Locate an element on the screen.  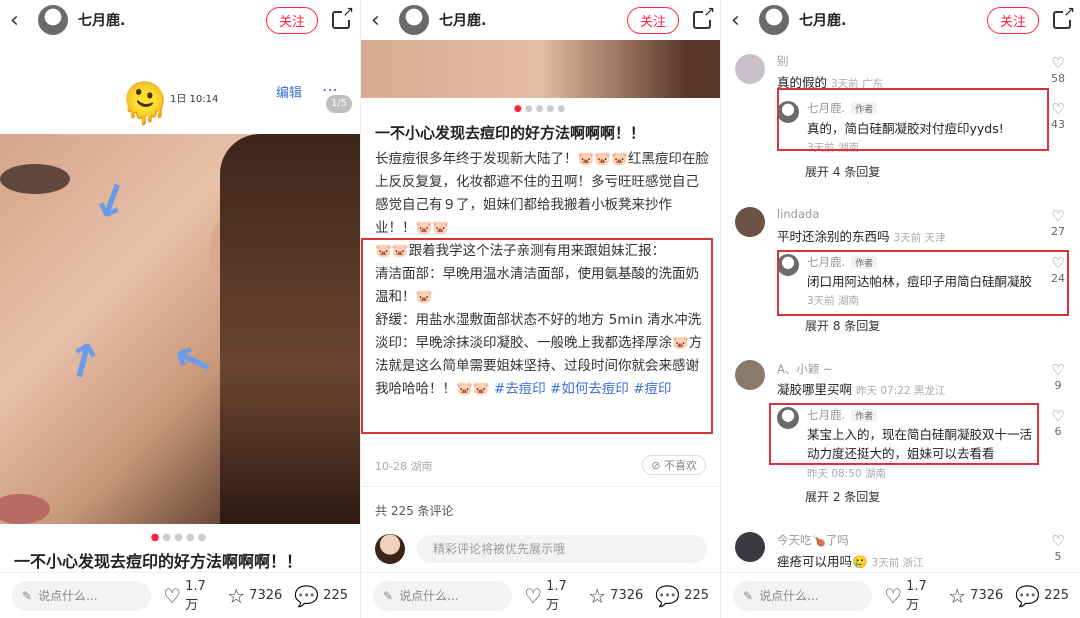
comment-total: 共 225 条评论 is located at coordinates (414, 511).